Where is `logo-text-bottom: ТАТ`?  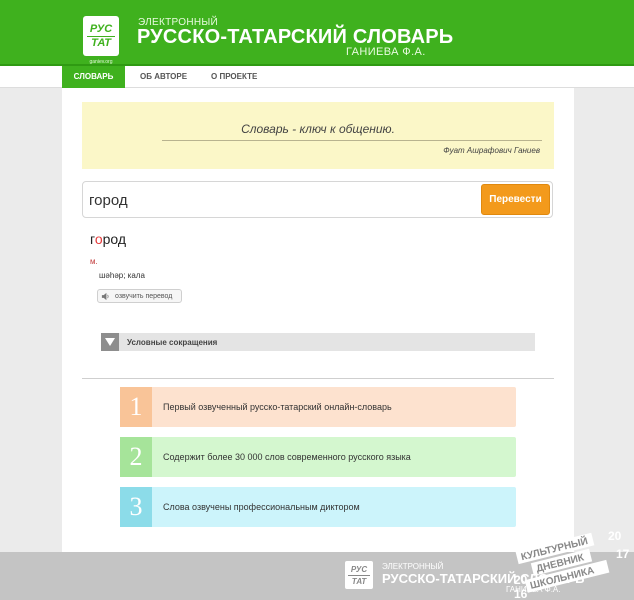 logo-text-bottom: ТАТ is located at coordinates (101, 42).